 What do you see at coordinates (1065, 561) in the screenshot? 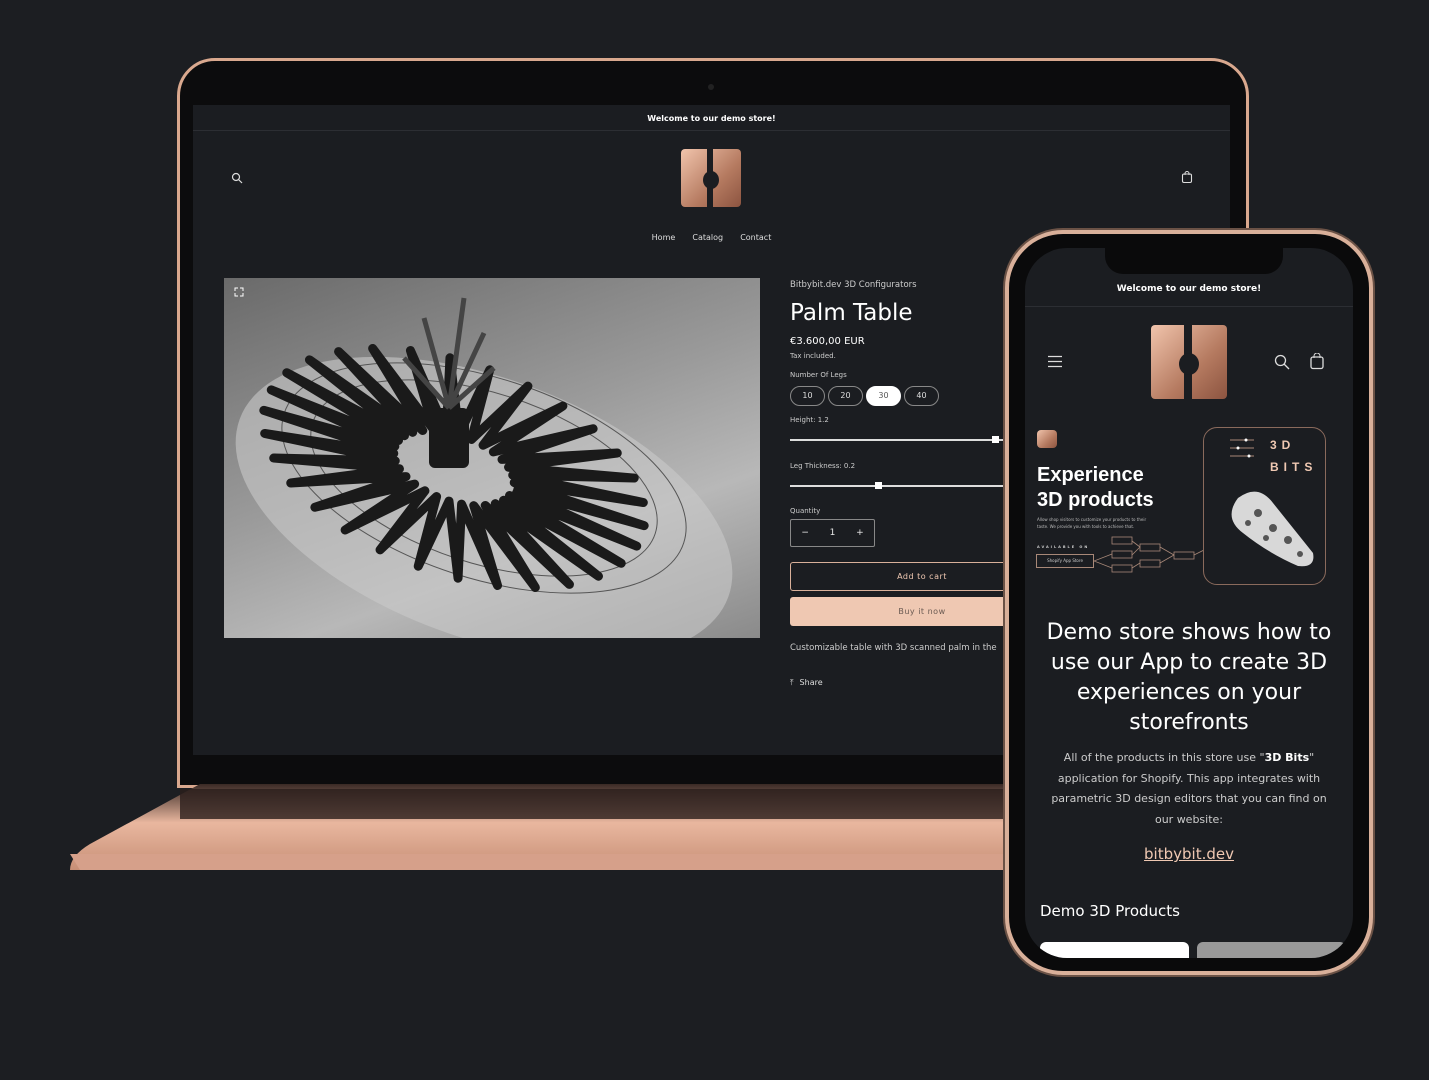
I see `shopify-app-store-button: Shopify App Store` at bounding box center [1065, 561].